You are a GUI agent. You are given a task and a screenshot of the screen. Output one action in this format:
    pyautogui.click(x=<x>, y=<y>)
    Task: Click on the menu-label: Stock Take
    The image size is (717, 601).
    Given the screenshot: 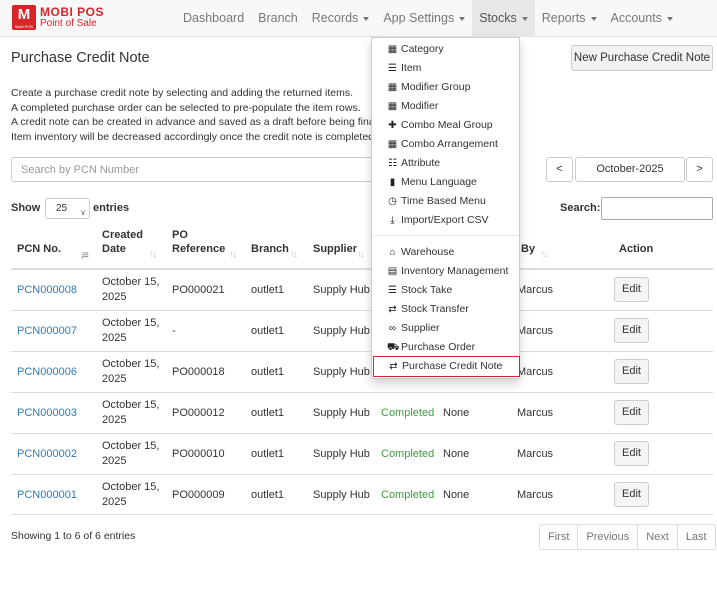 What is the action you would take?
    pyautogui.click(x=427, y=290)
    